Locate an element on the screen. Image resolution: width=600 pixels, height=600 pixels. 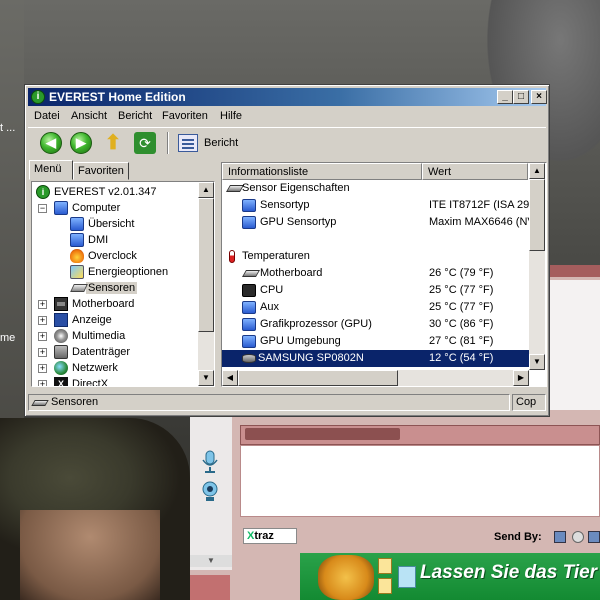
list-row-name: GPU Sensortyp is located at coordinates (298, 222).